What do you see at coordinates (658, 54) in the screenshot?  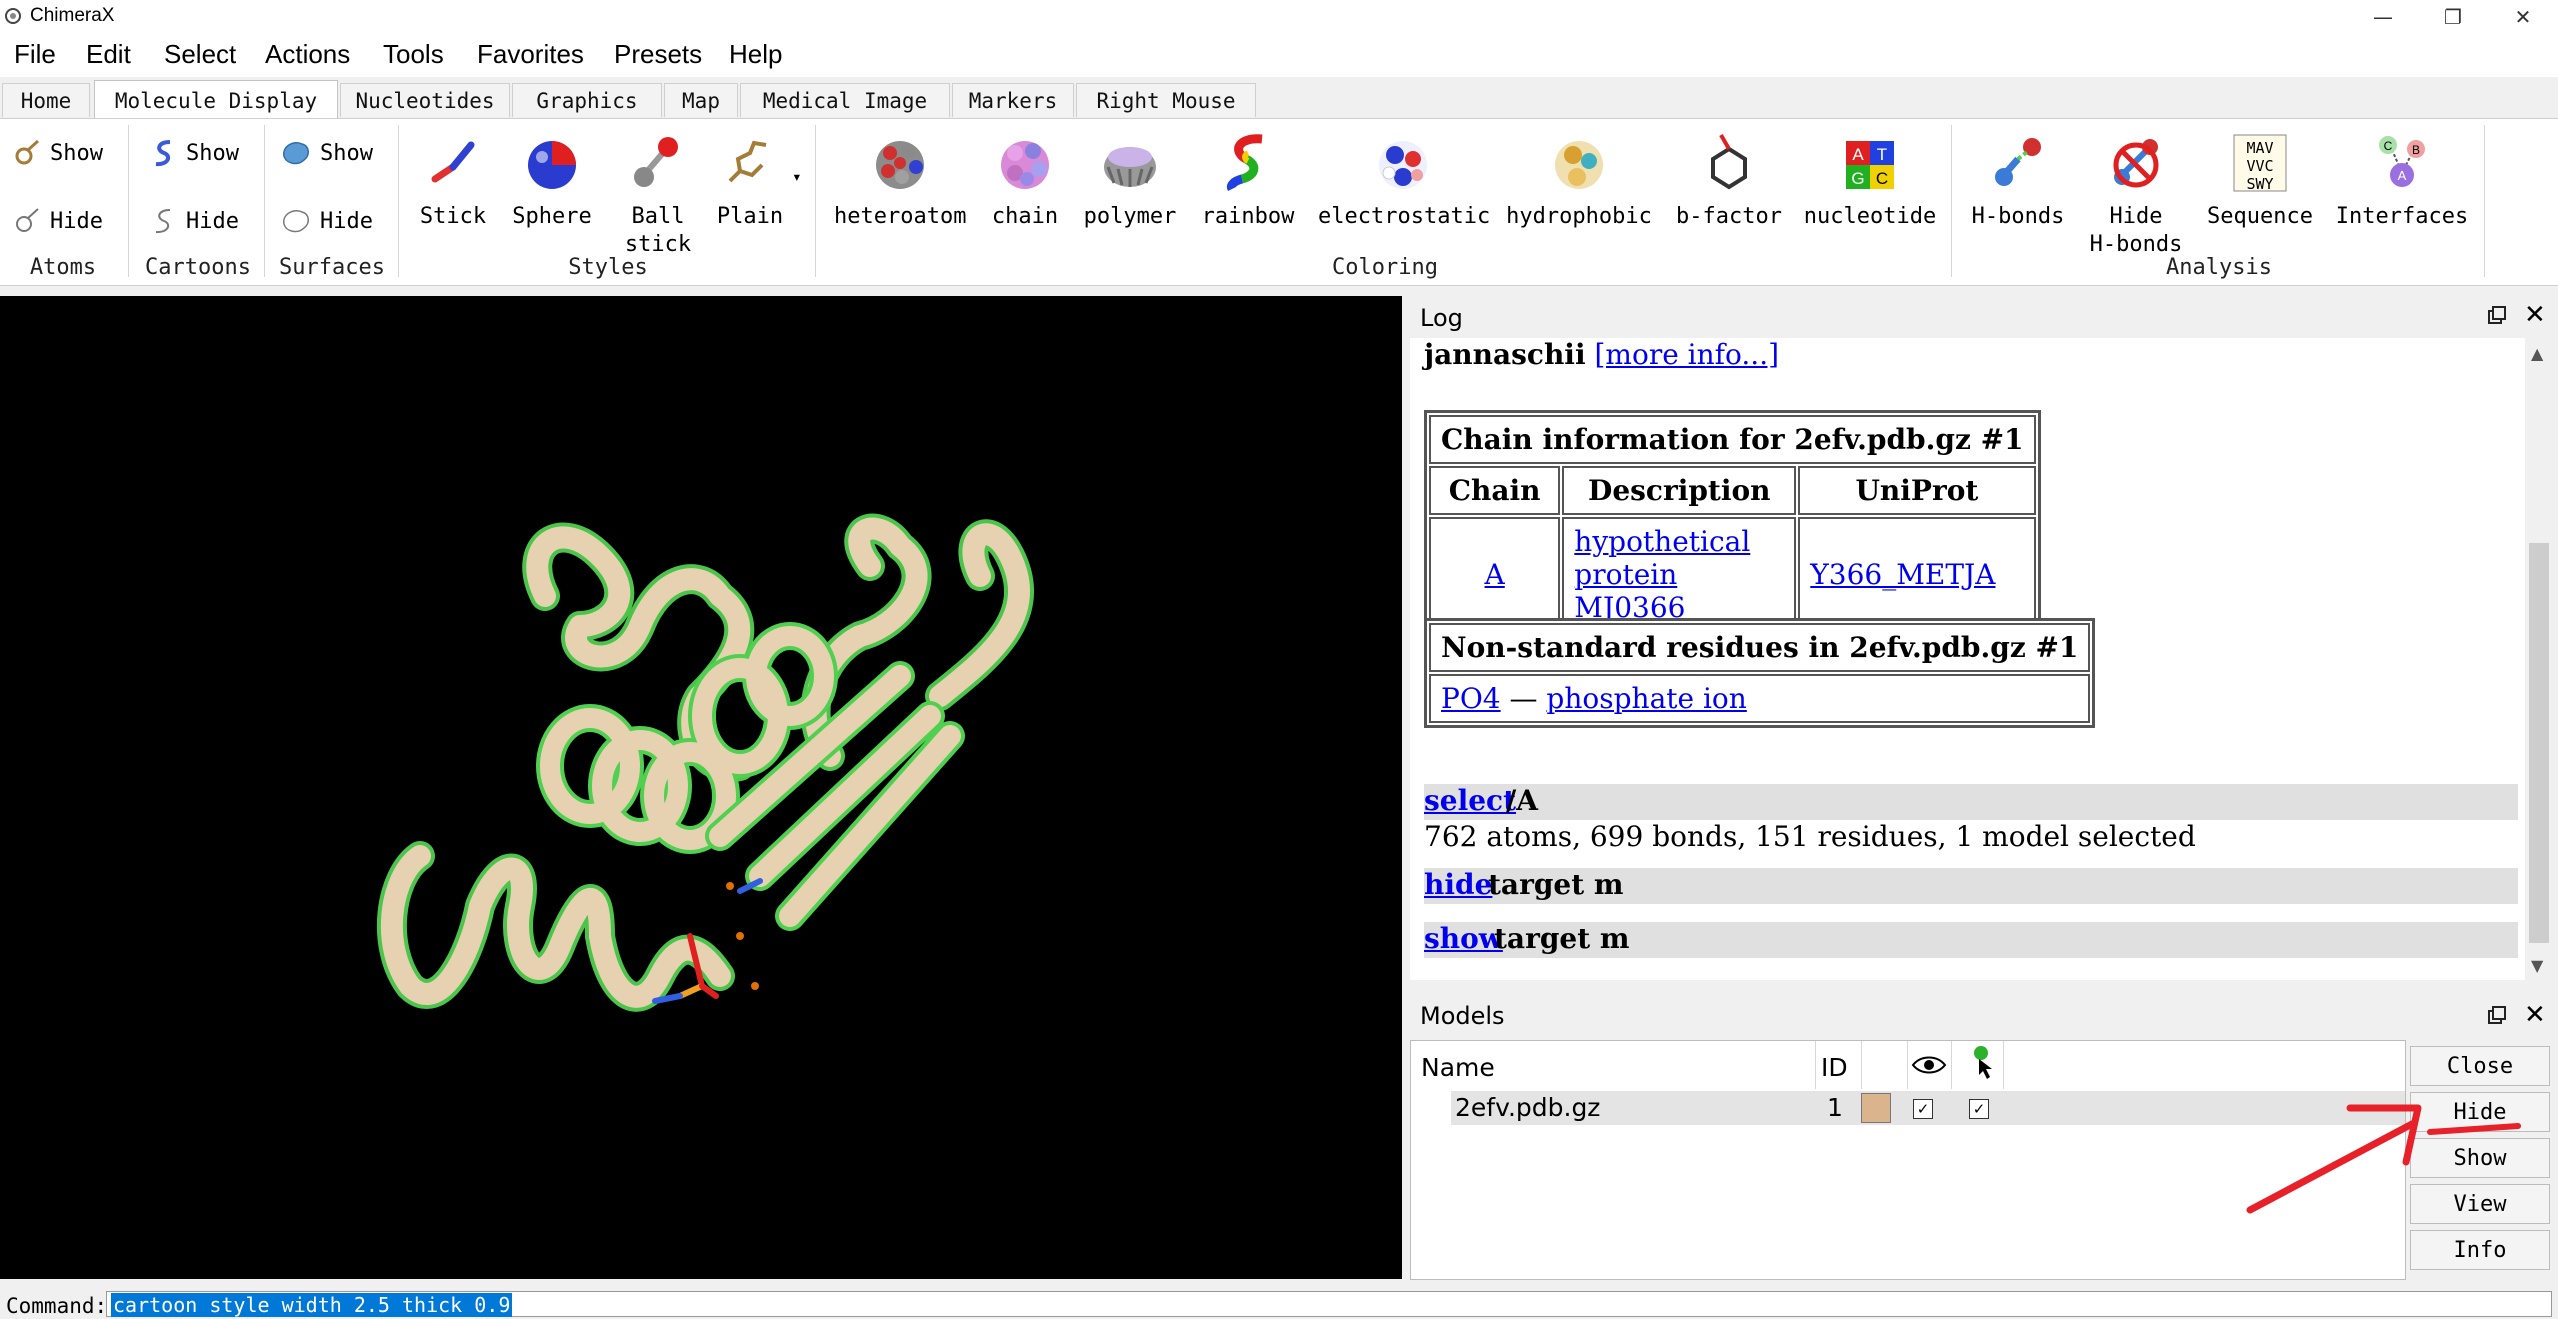 I see `menu-presets: Presets` at bounding box center [658, 54].